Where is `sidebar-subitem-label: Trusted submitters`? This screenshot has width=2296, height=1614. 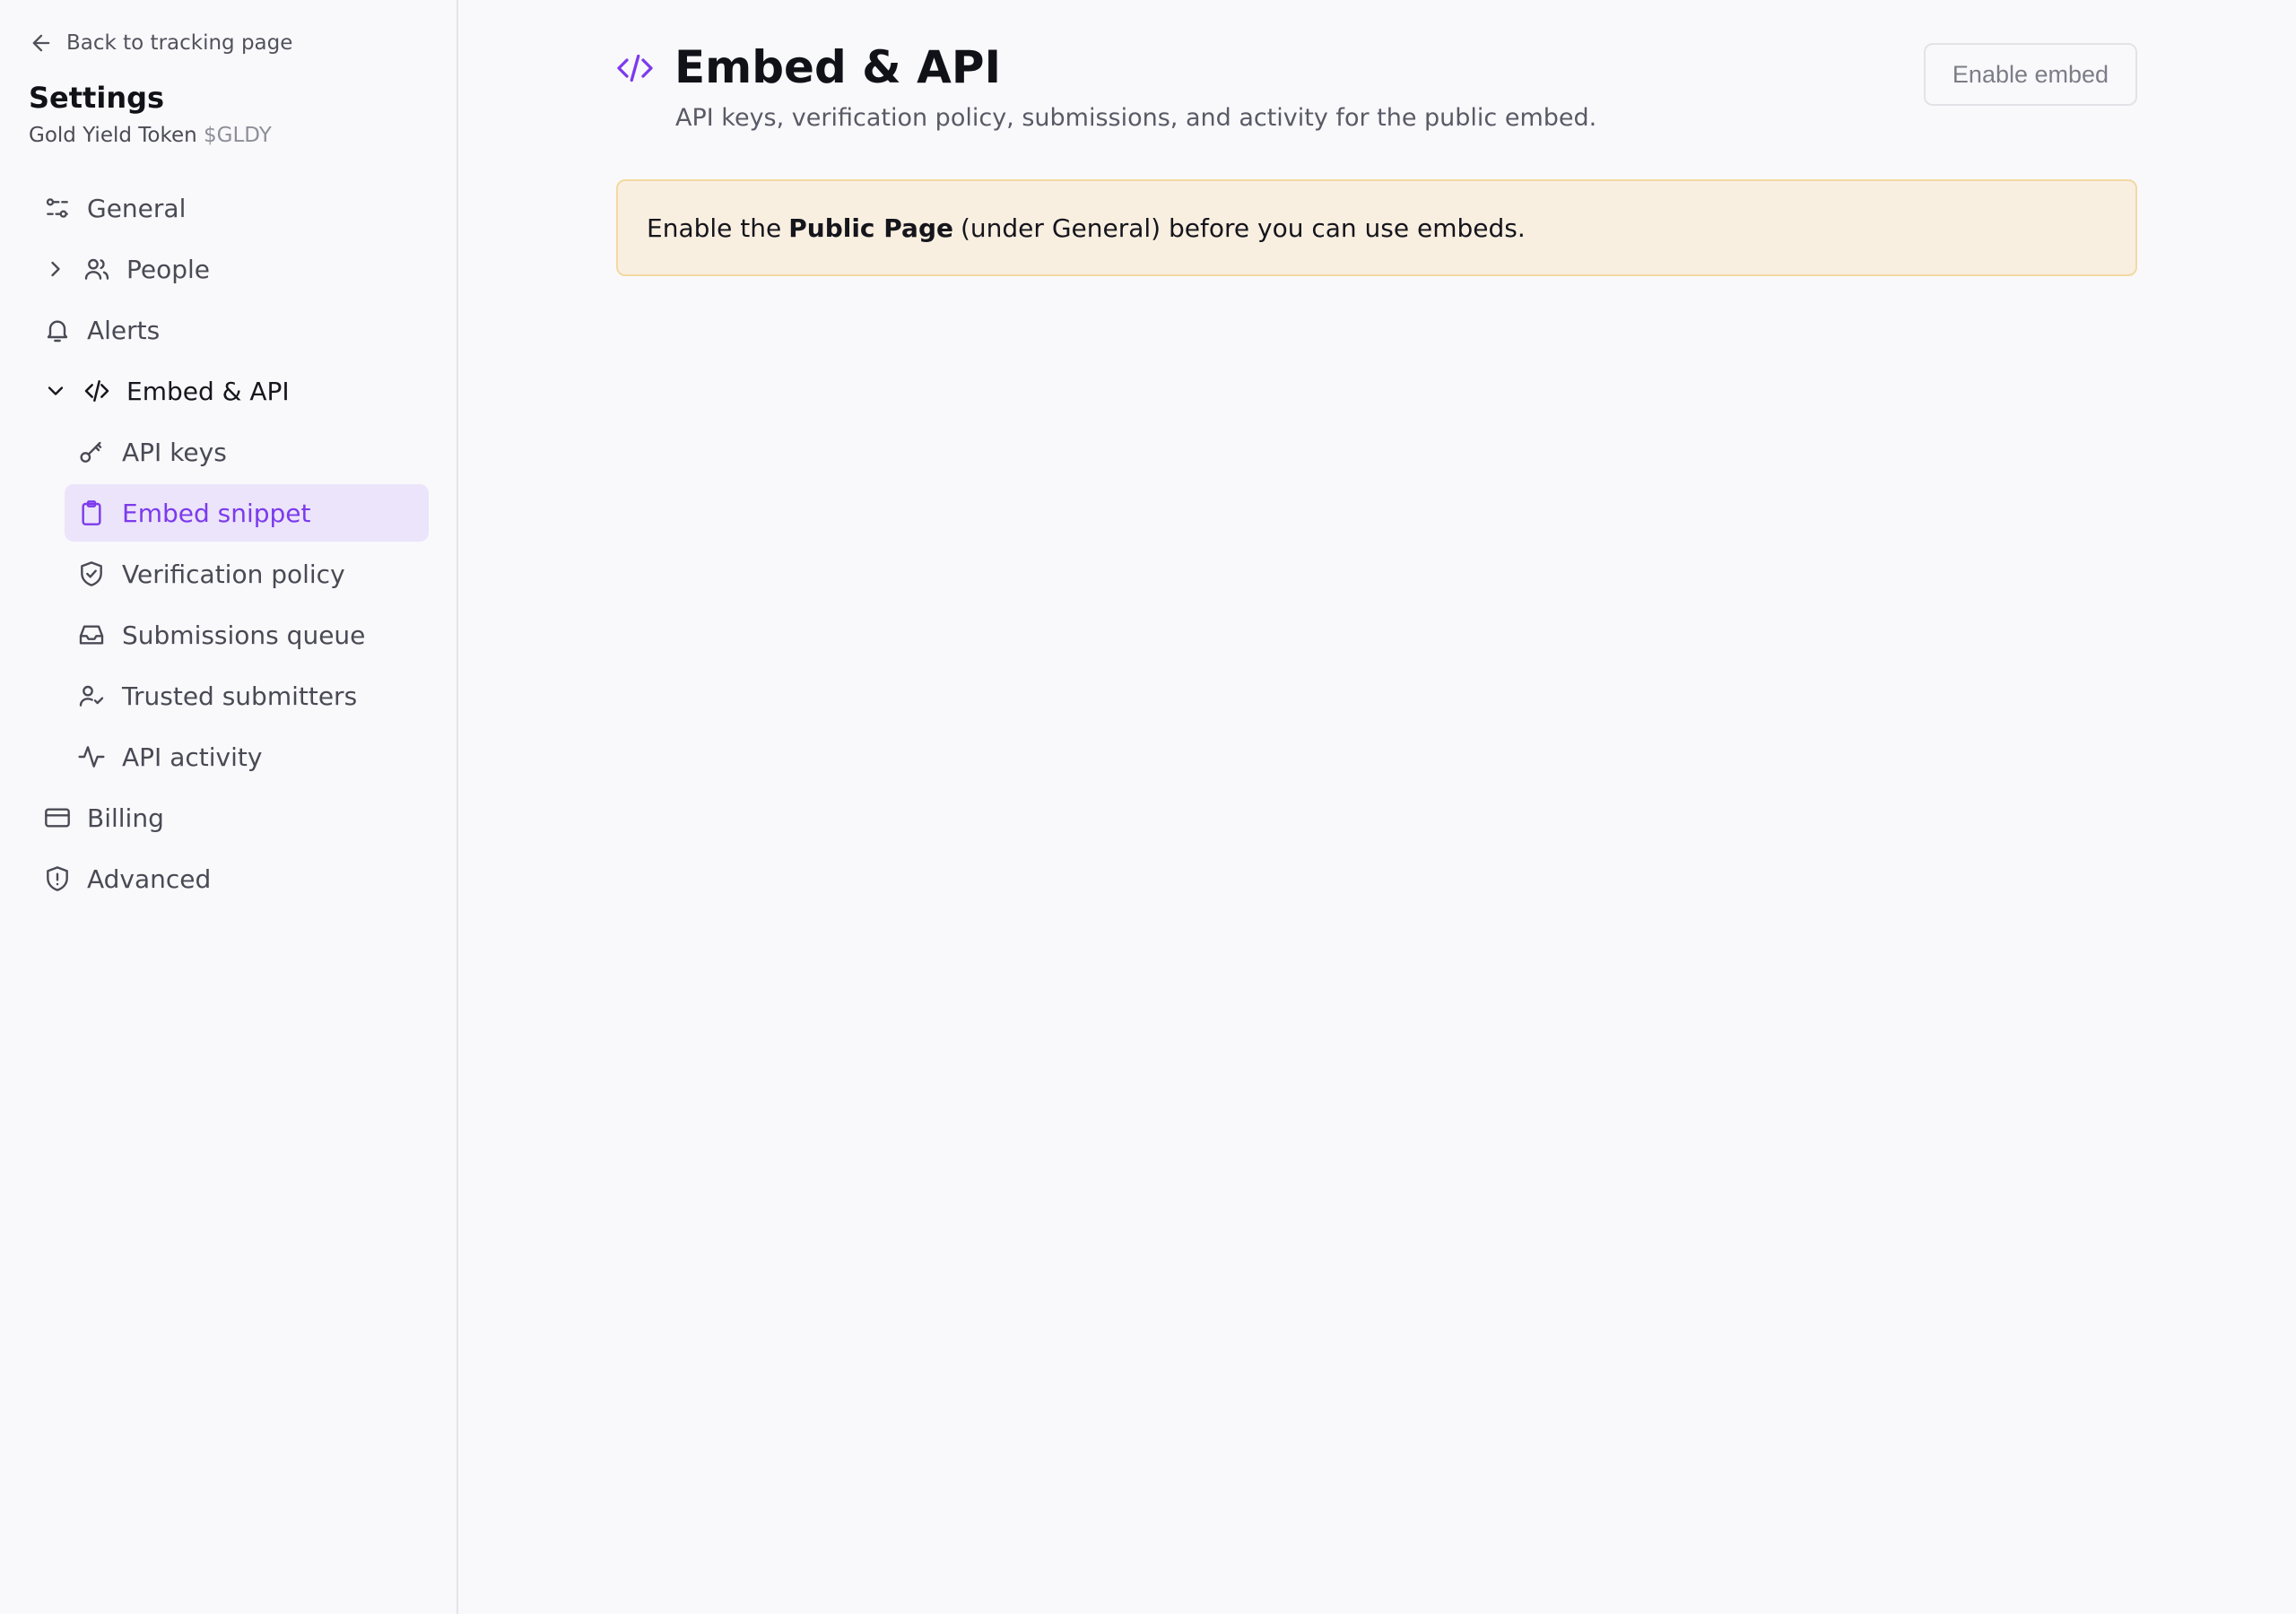
sidebar-subitem-label: Trusted submitters is located at coordinates (240, 696).